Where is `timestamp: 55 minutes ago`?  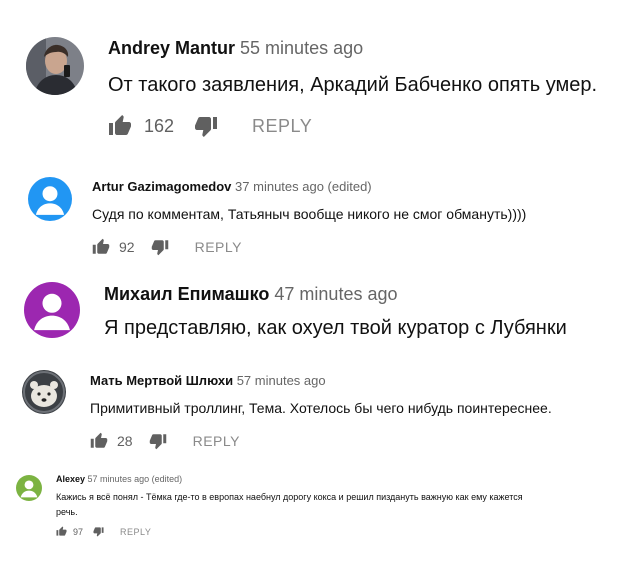 timestamp: 55 minutes ago is located at coordinates (301, 48).